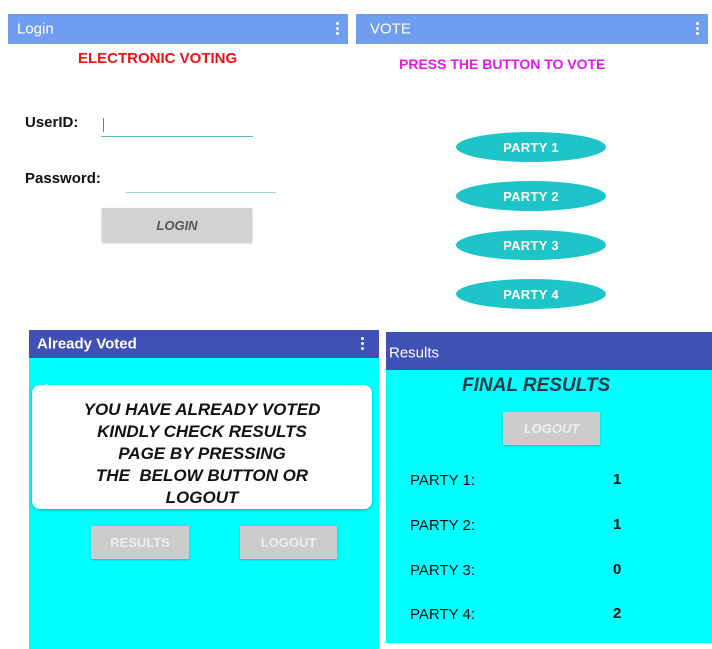 This screenshot has height=649, width=712. Describe the element at coordinates (531, 294) in the screenshot. I see `party-4-button: PARTY 4` at that location.